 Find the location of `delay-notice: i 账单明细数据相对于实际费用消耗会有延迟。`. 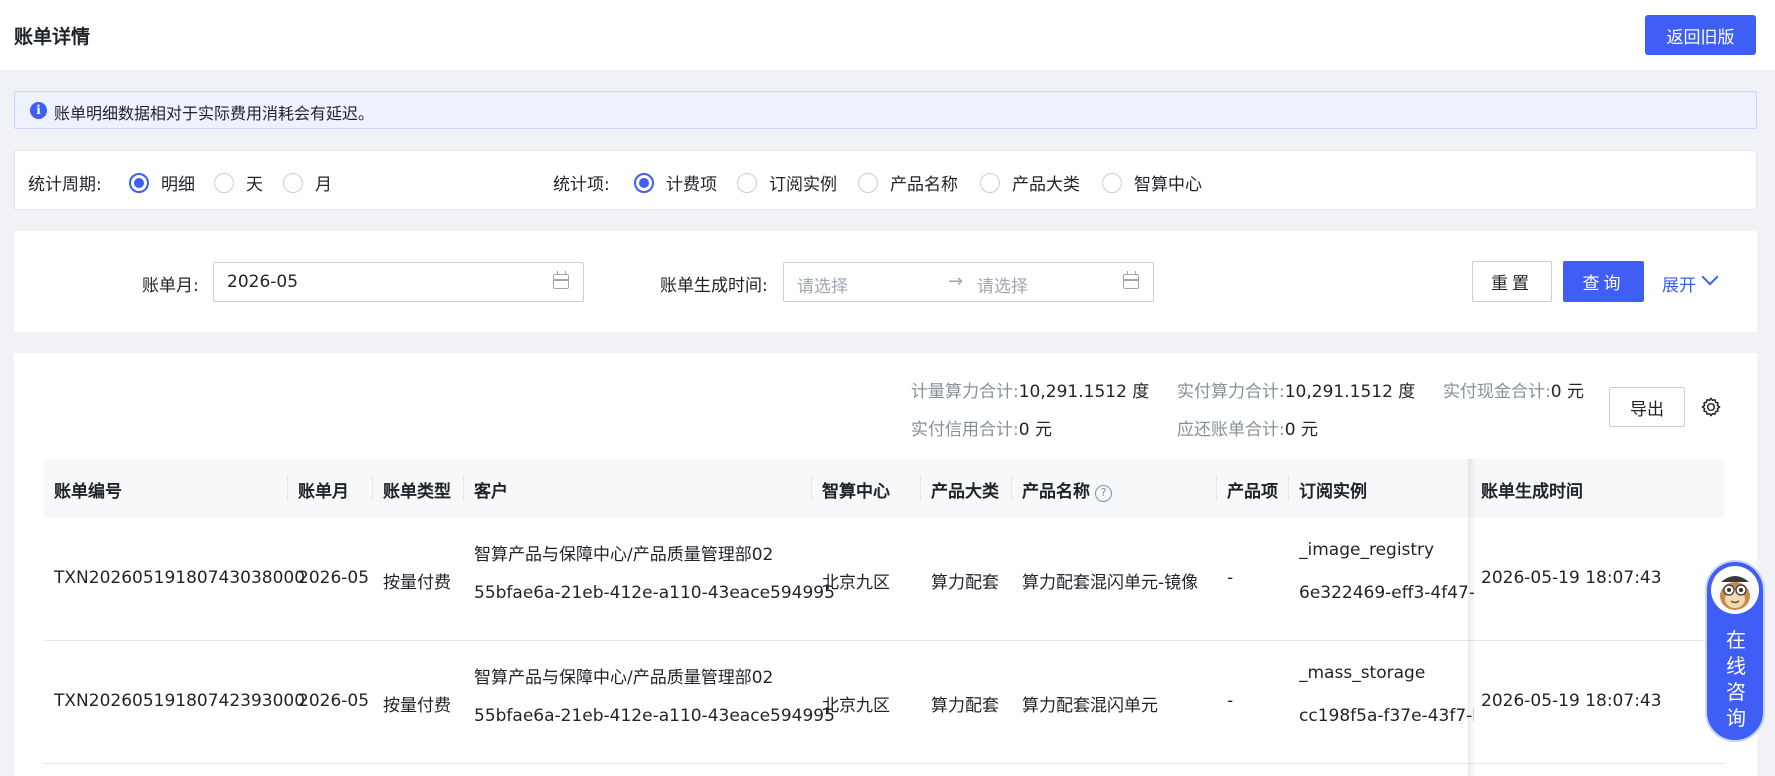

delay-notice: i 账单明细数据相对于实际费用消耗会有延迟。 is located at coordinates (885, 110).